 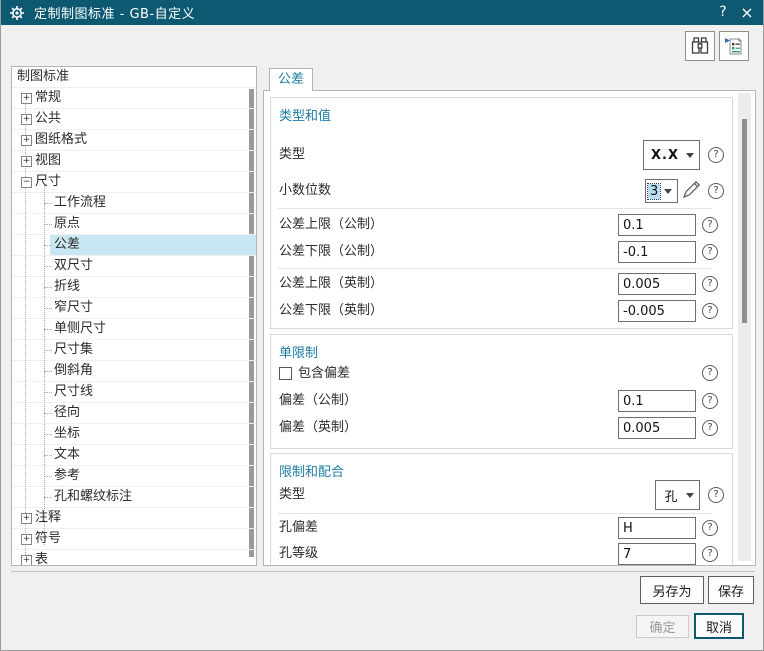 What do you see at coordinates (134, 329) in the screenshot?
I see `tree-item-dancechicun: 单侧尺寸` at bounding box center [134, 329].